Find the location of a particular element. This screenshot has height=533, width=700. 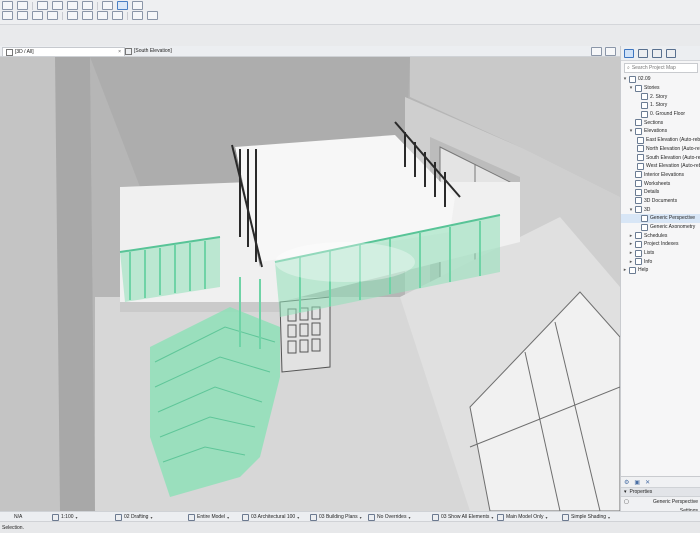

undo-icon is located at coordinates (7, 5).